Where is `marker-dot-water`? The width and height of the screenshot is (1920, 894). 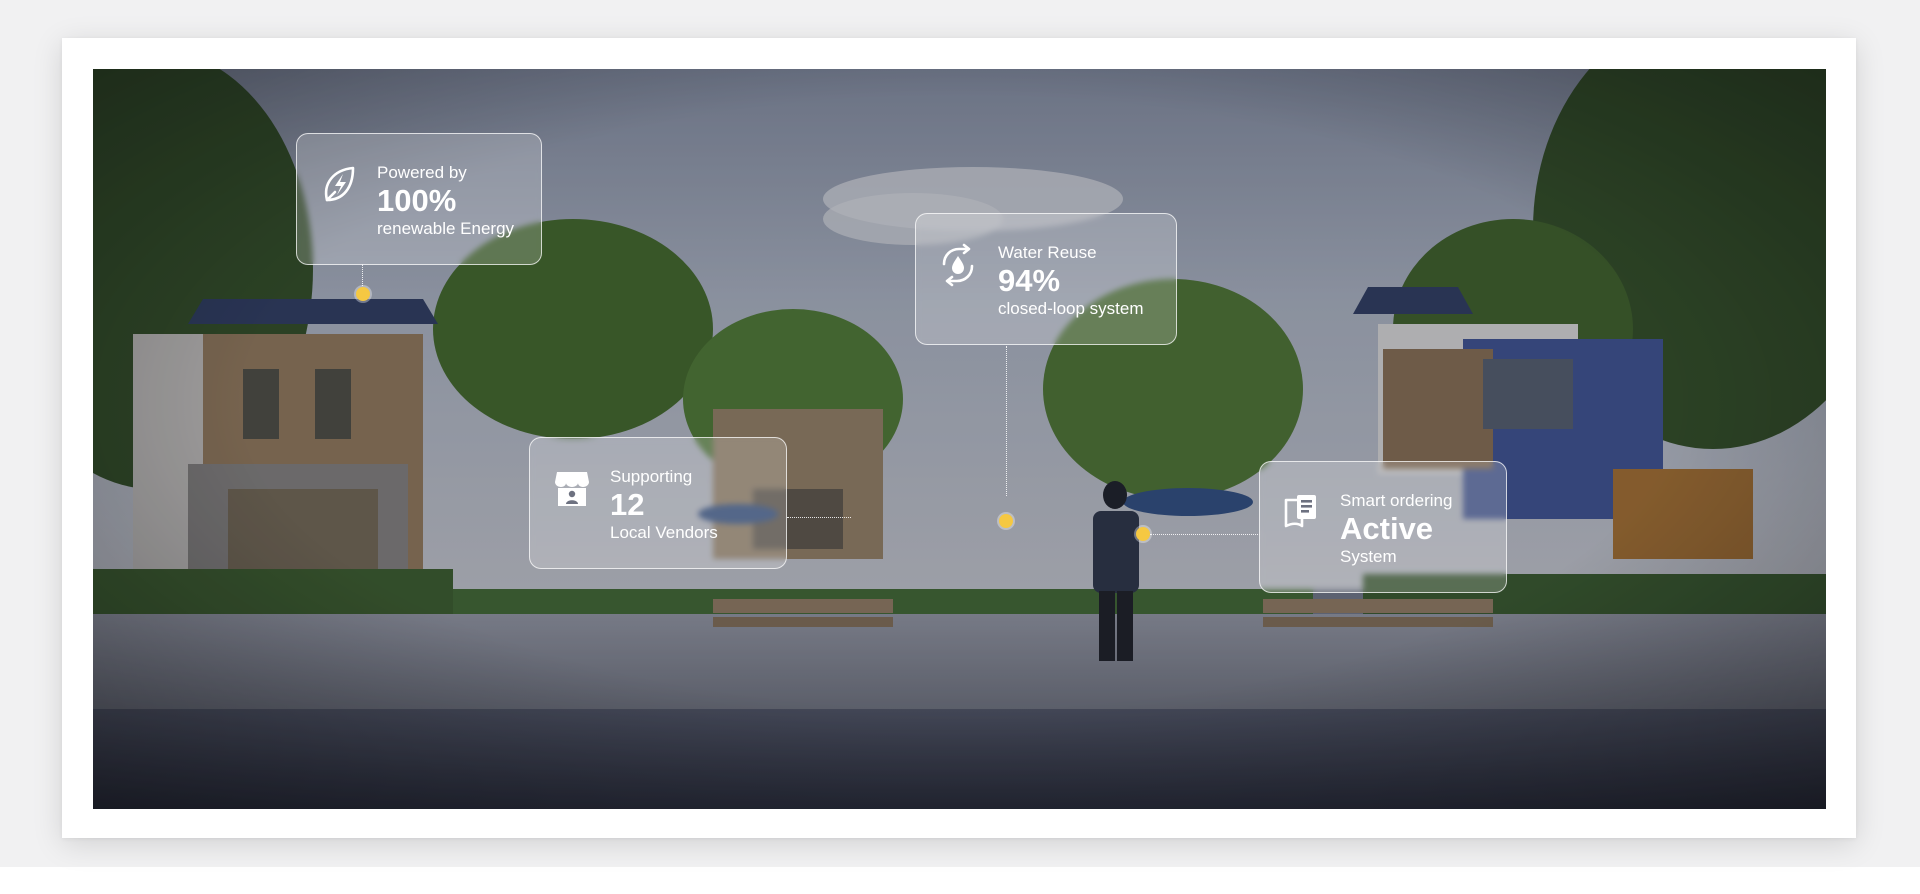
marker-dot-water is located at coordinates (1006, 521).